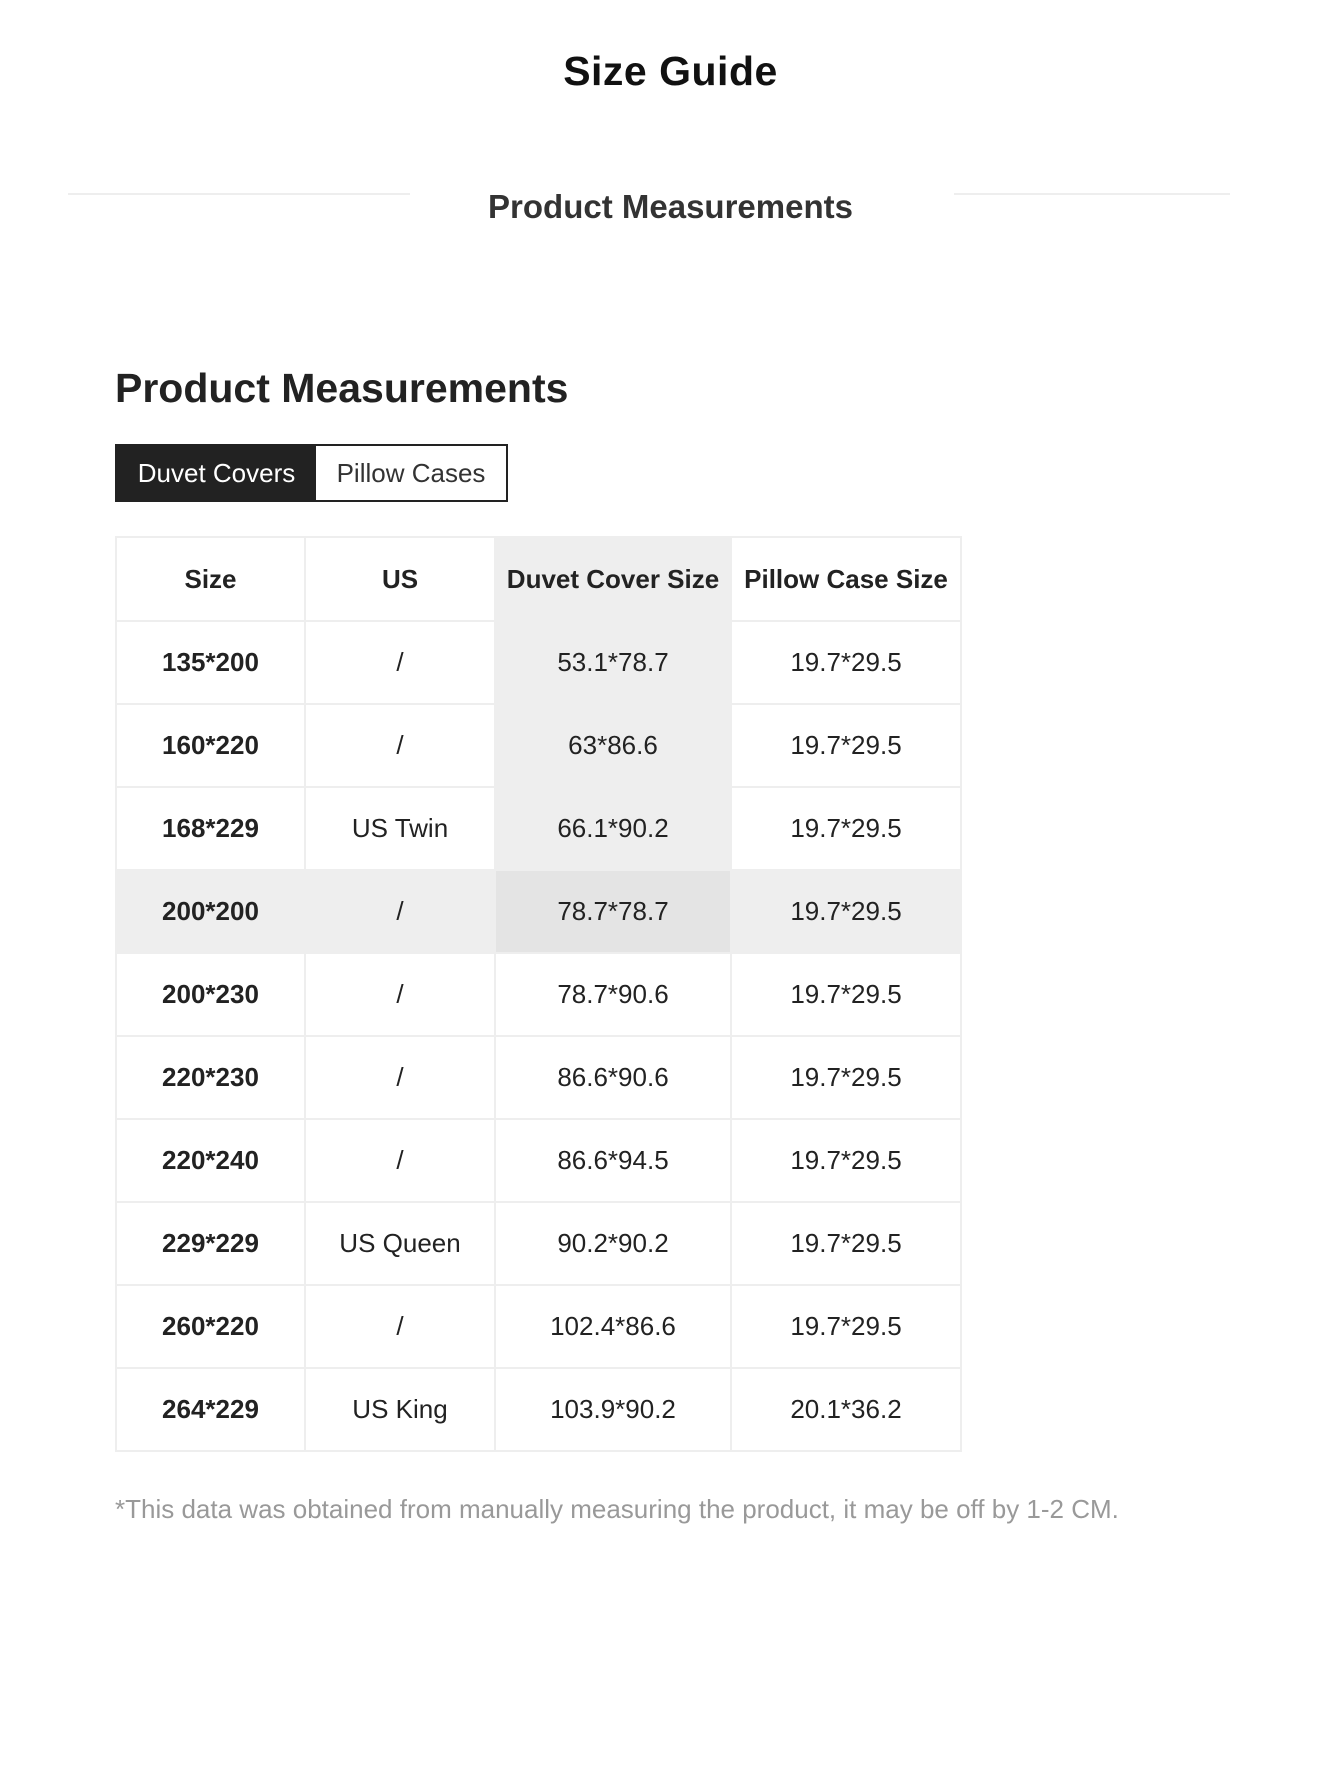 The height and width of the screenshot is (1786, 1341). I want to click on measurements-heading: Product Measurements, so click(342, 388).